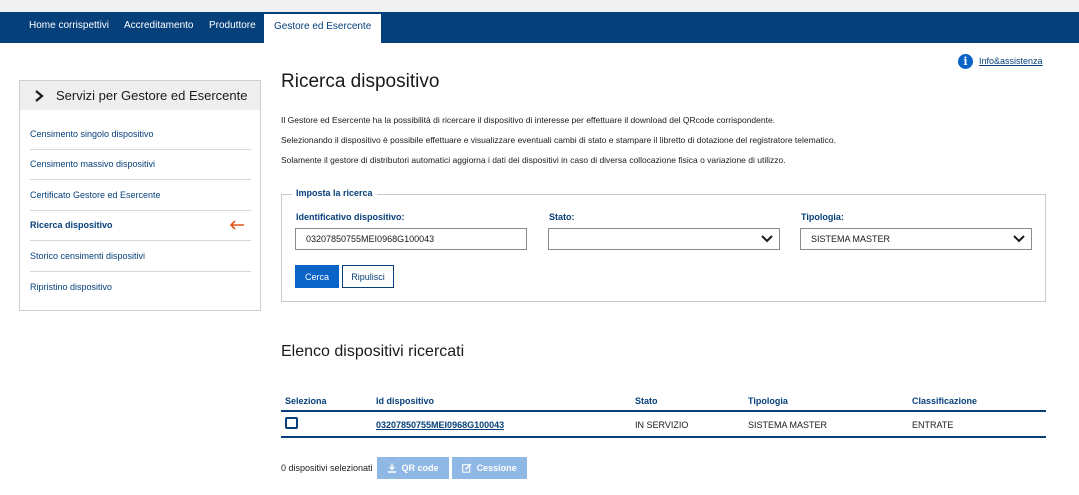  I want to click on sidebar-item-label: Censimento massivo dispositivi, so click(93, 164).